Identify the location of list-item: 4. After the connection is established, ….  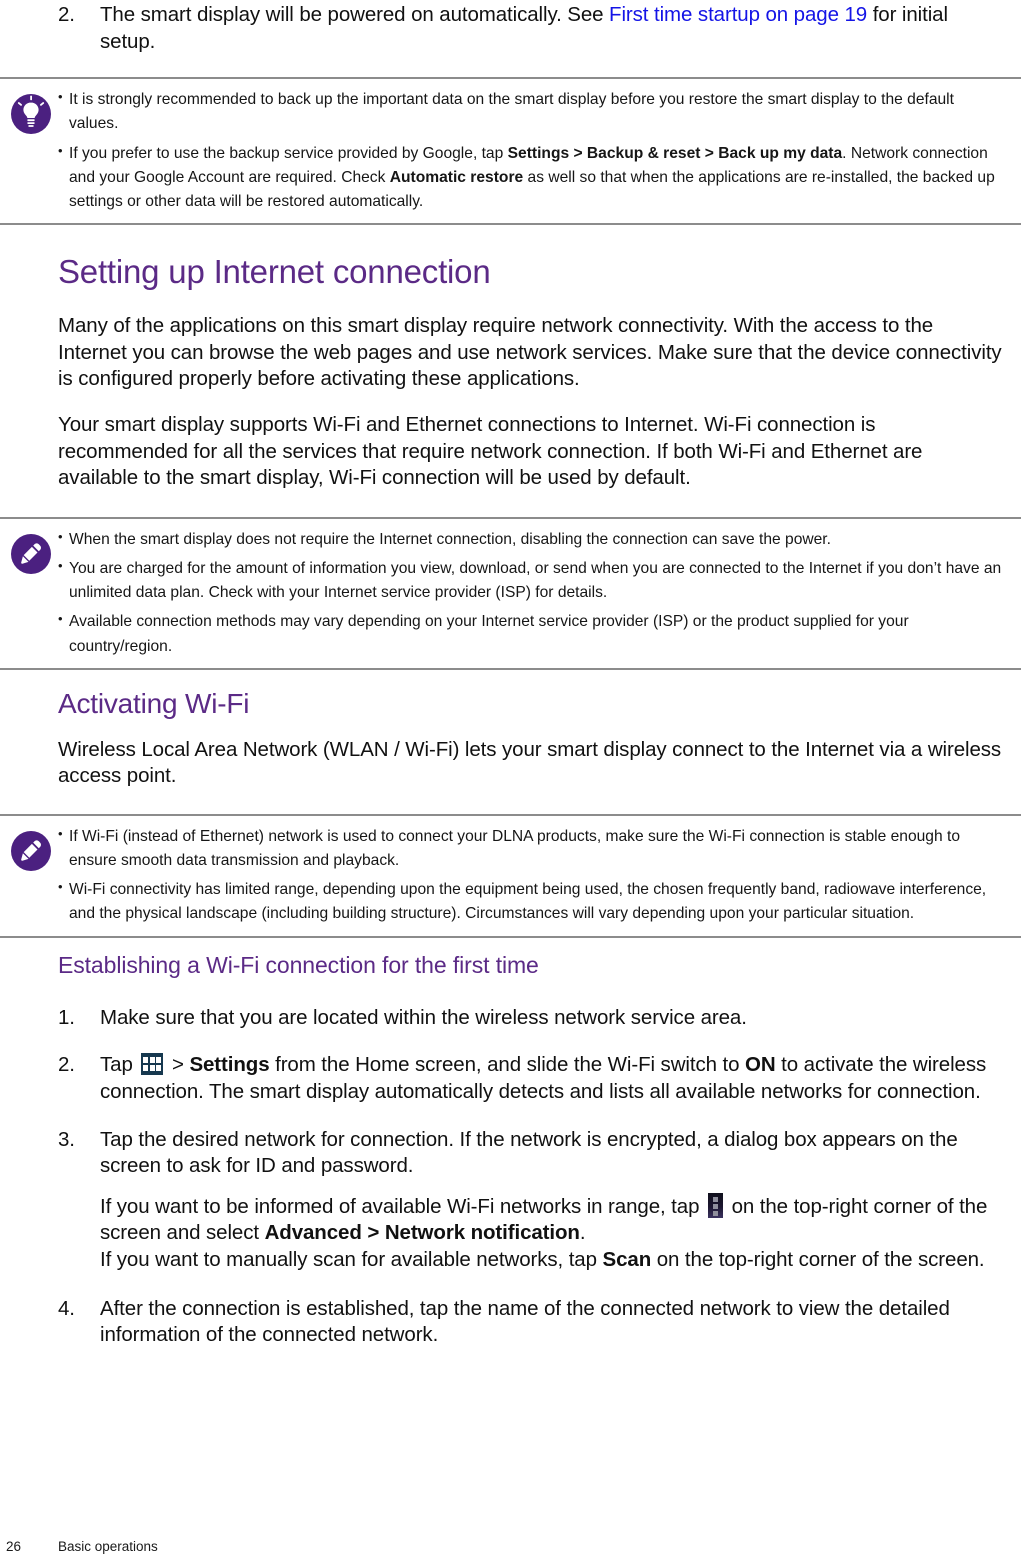
(510, 1322).